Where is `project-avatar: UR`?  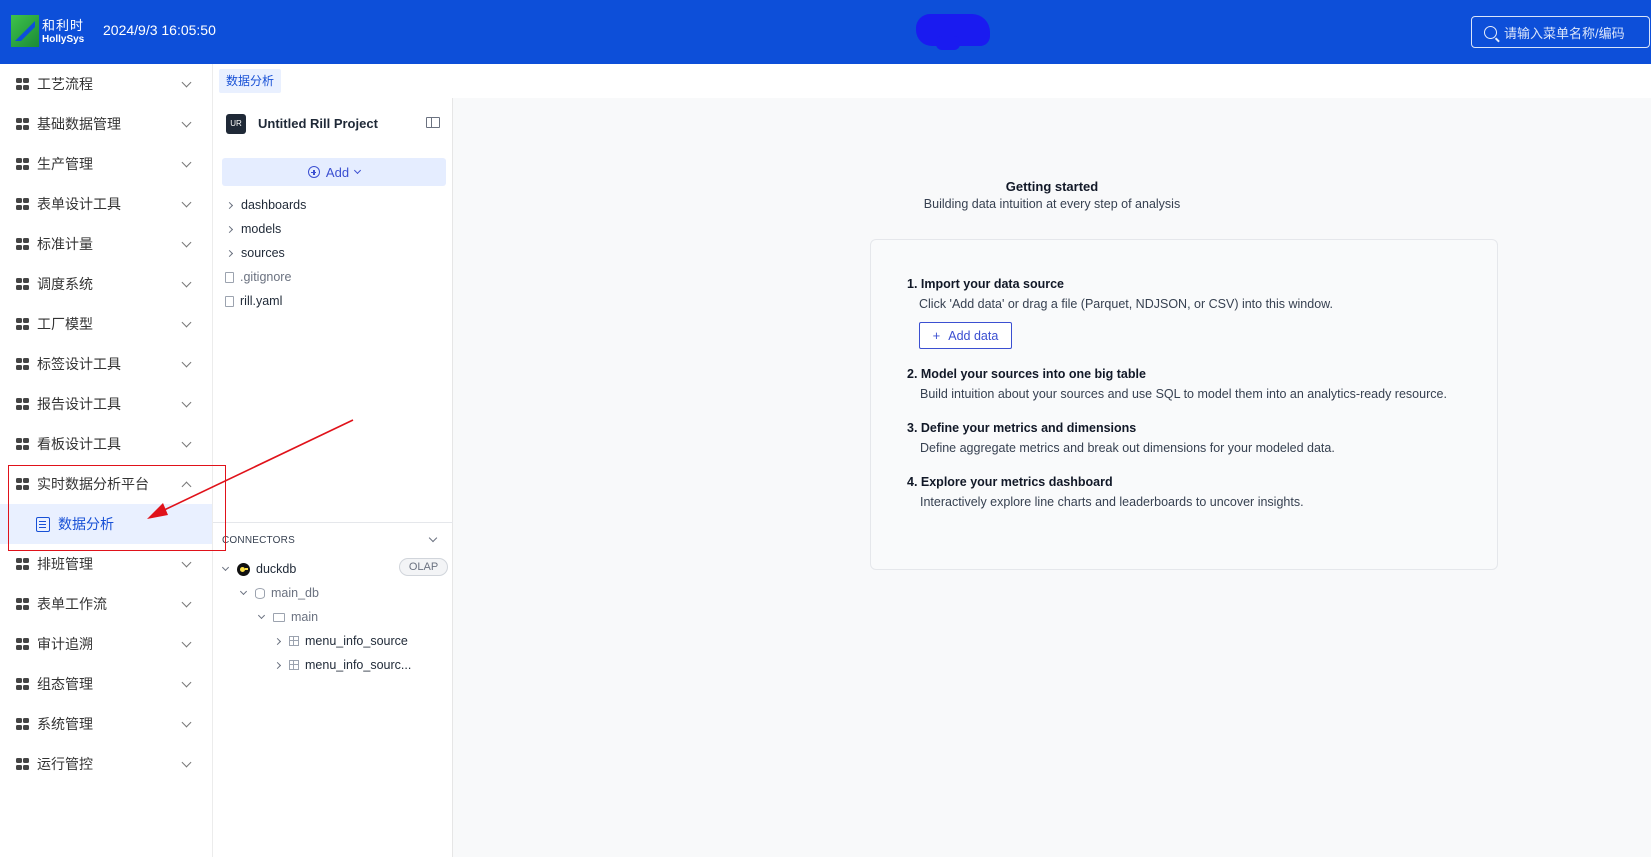 project-avatar: UR is located at coordinates (236, 124).